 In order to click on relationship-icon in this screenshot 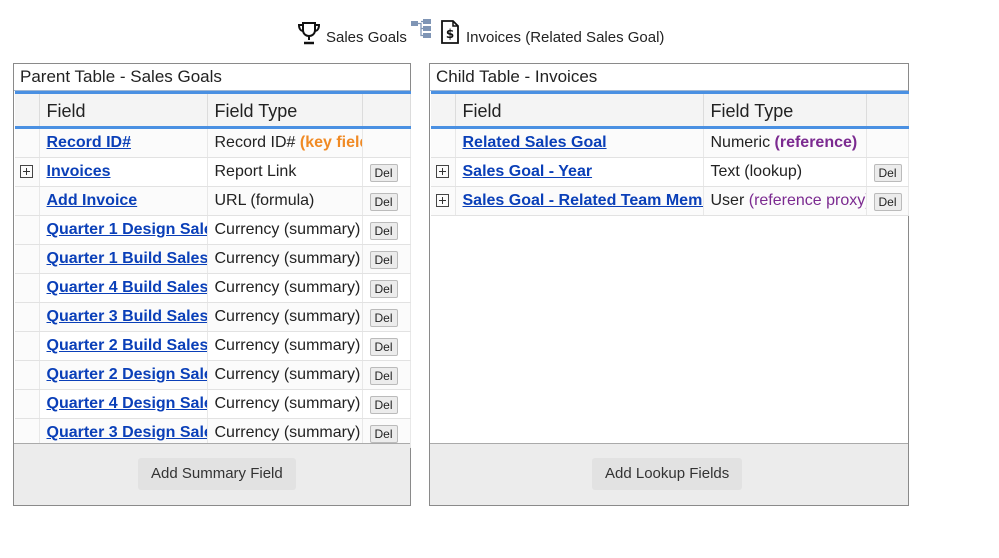, I will do `click(421, 28)`.